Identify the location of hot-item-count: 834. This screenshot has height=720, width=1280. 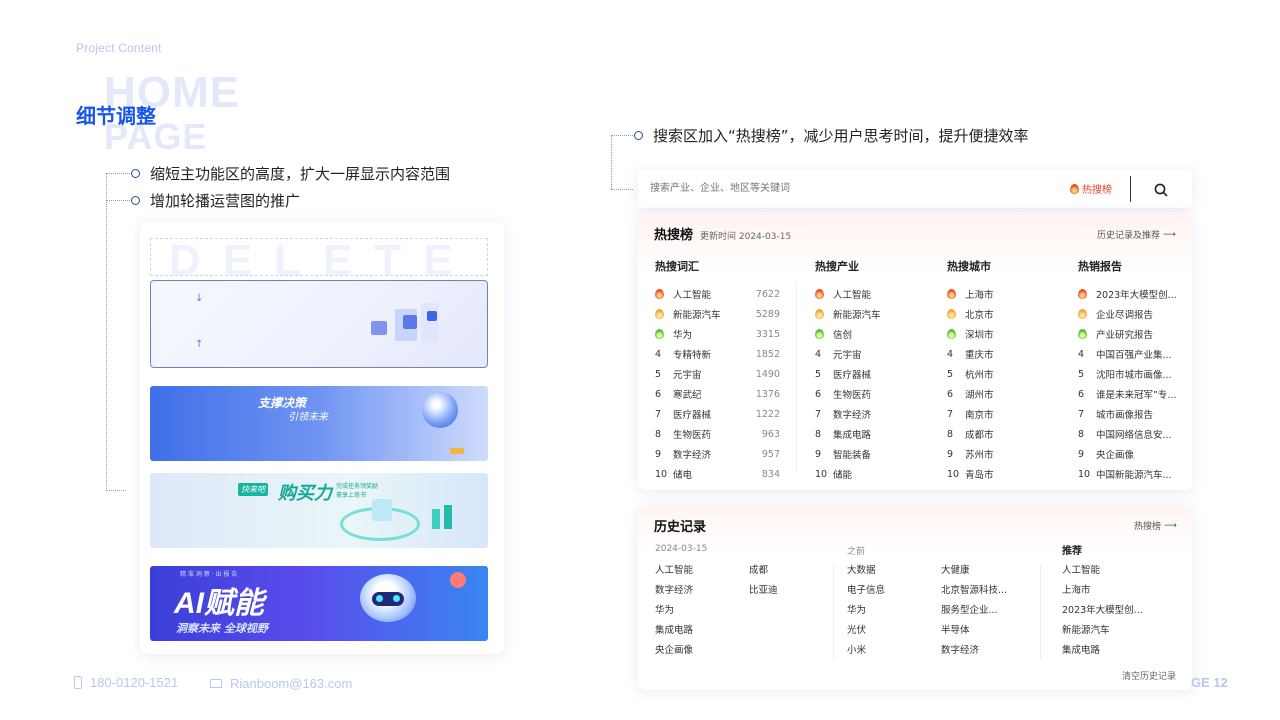
(770, 474).